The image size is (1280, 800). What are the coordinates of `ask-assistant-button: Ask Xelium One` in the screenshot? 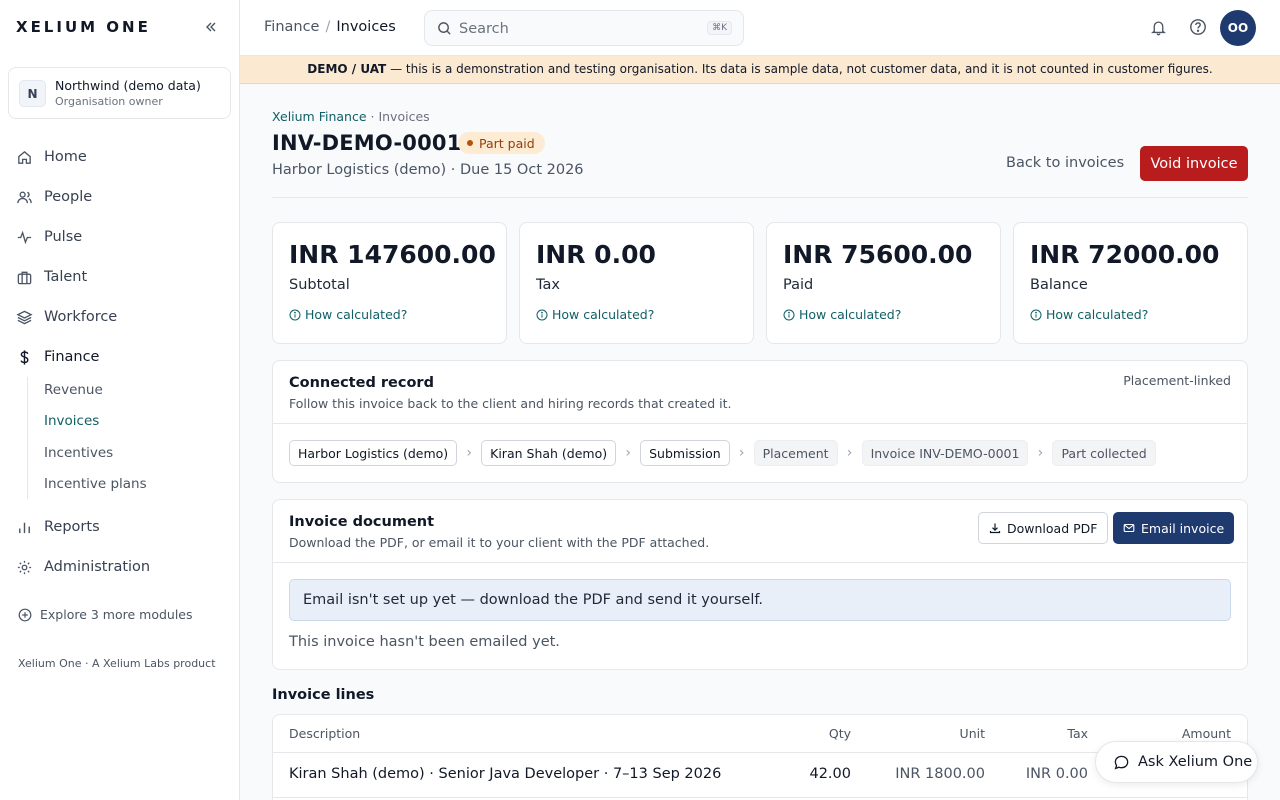 It's located at (1176, 762).